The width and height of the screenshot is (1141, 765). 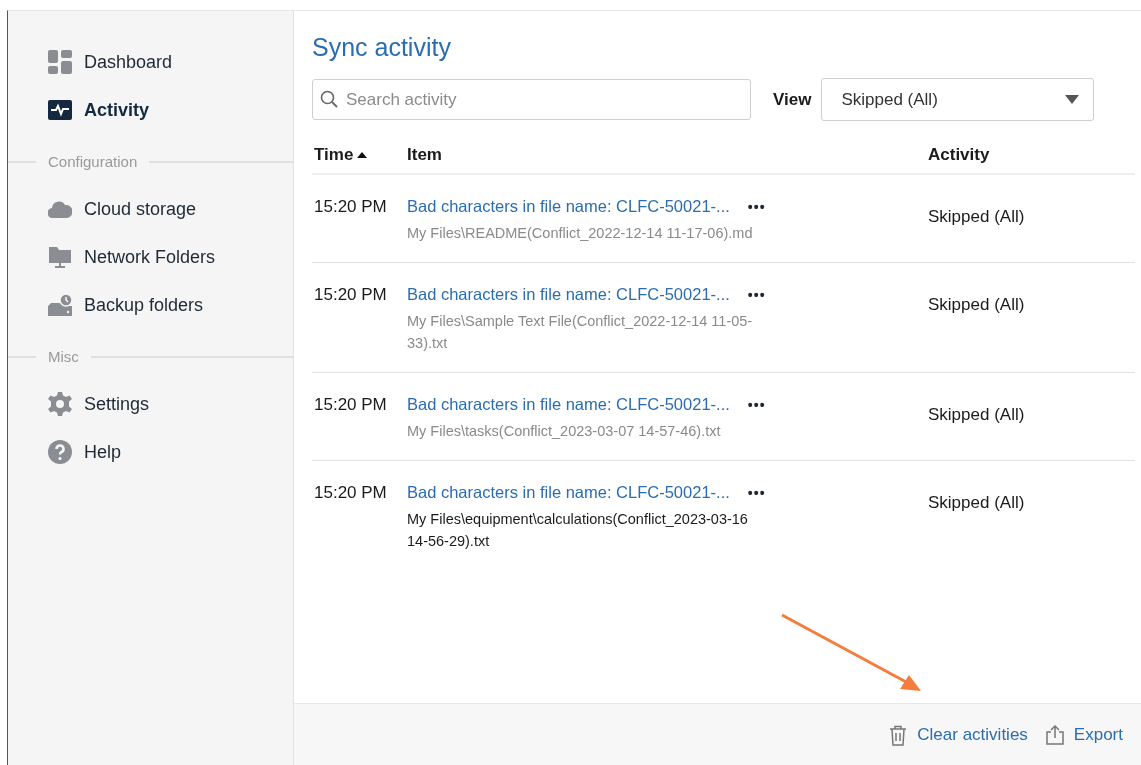 I want to click on drive-clock-icon, so click(x=60, y=305).